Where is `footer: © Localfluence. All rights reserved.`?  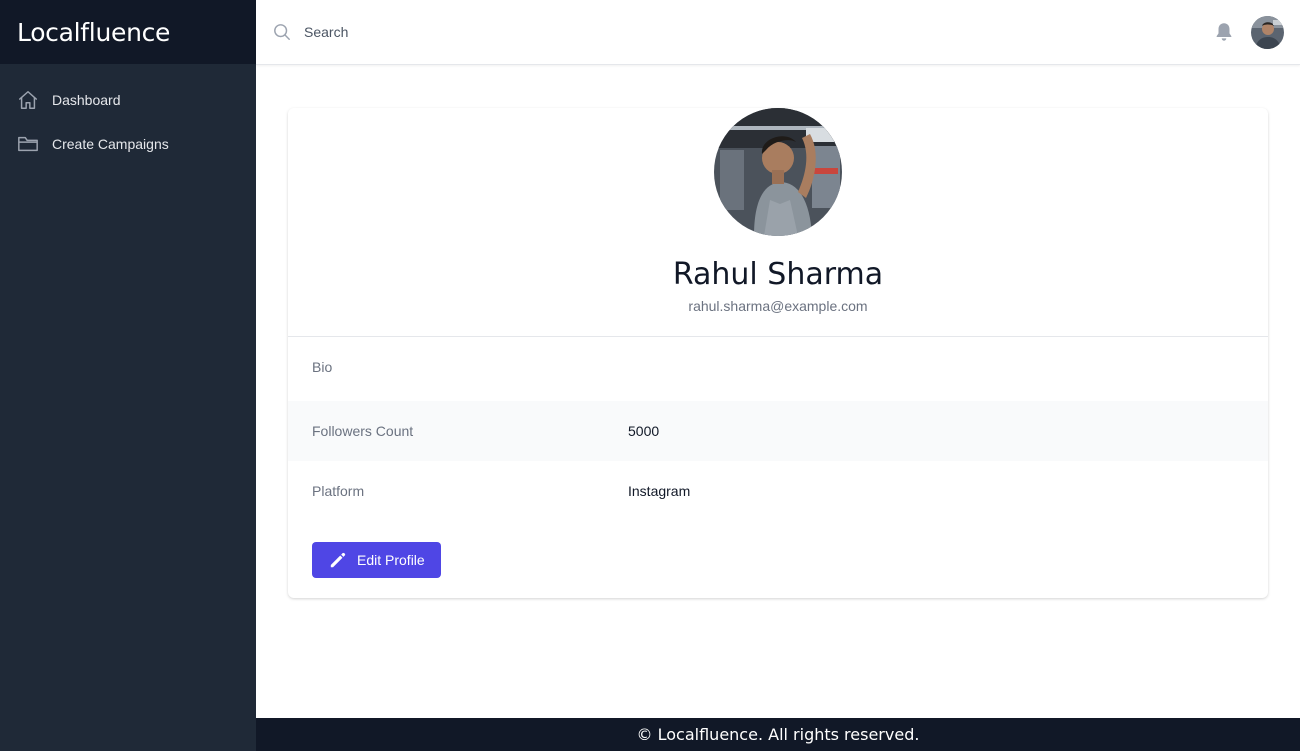 footer: © Localfluence. All rights reserved. is located at coordinates (778, 734).